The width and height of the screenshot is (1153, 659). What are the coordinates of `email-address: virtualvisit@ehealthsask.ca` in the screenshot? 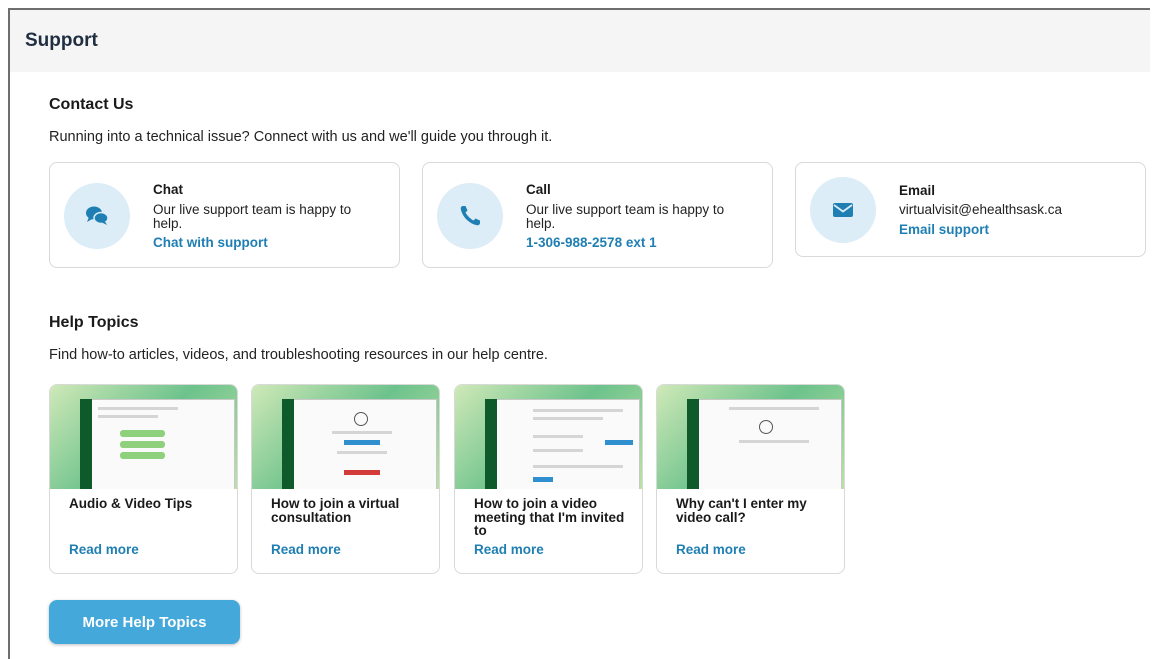 It's located at (981, 209).